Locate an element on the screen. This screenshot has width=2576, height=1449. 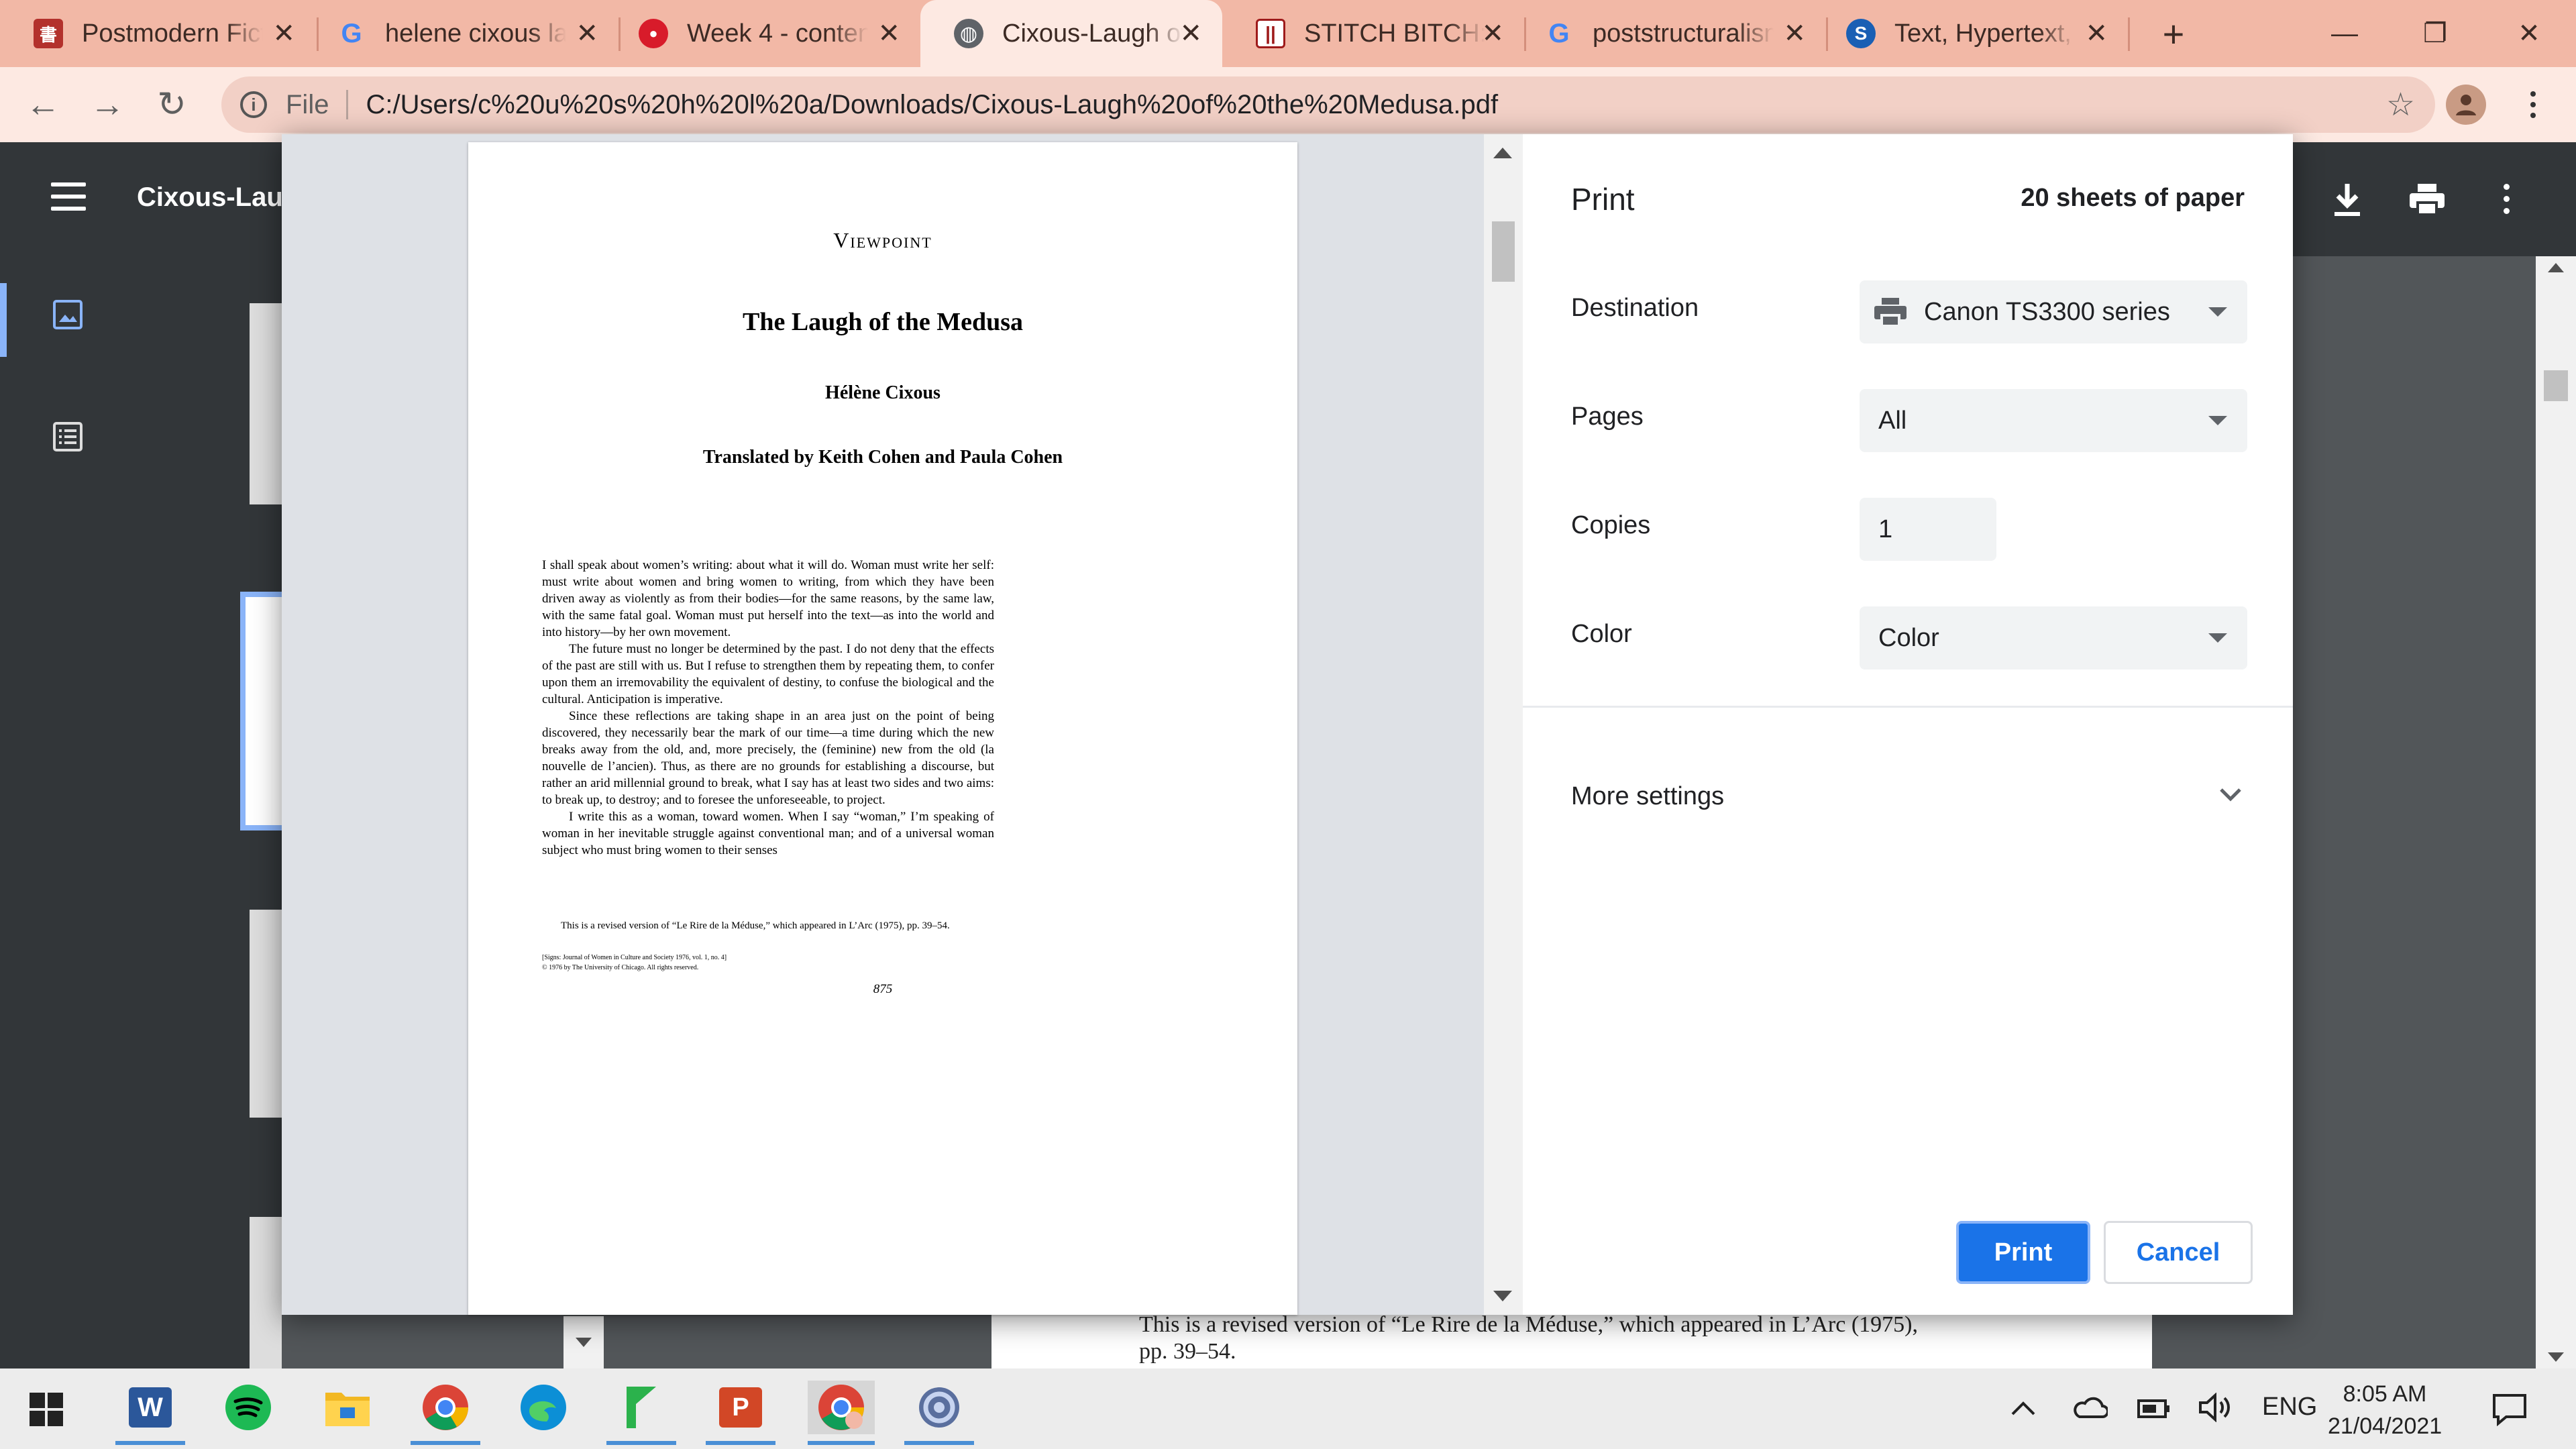
preview-scrollbar is located at coordinates (1503, 724).